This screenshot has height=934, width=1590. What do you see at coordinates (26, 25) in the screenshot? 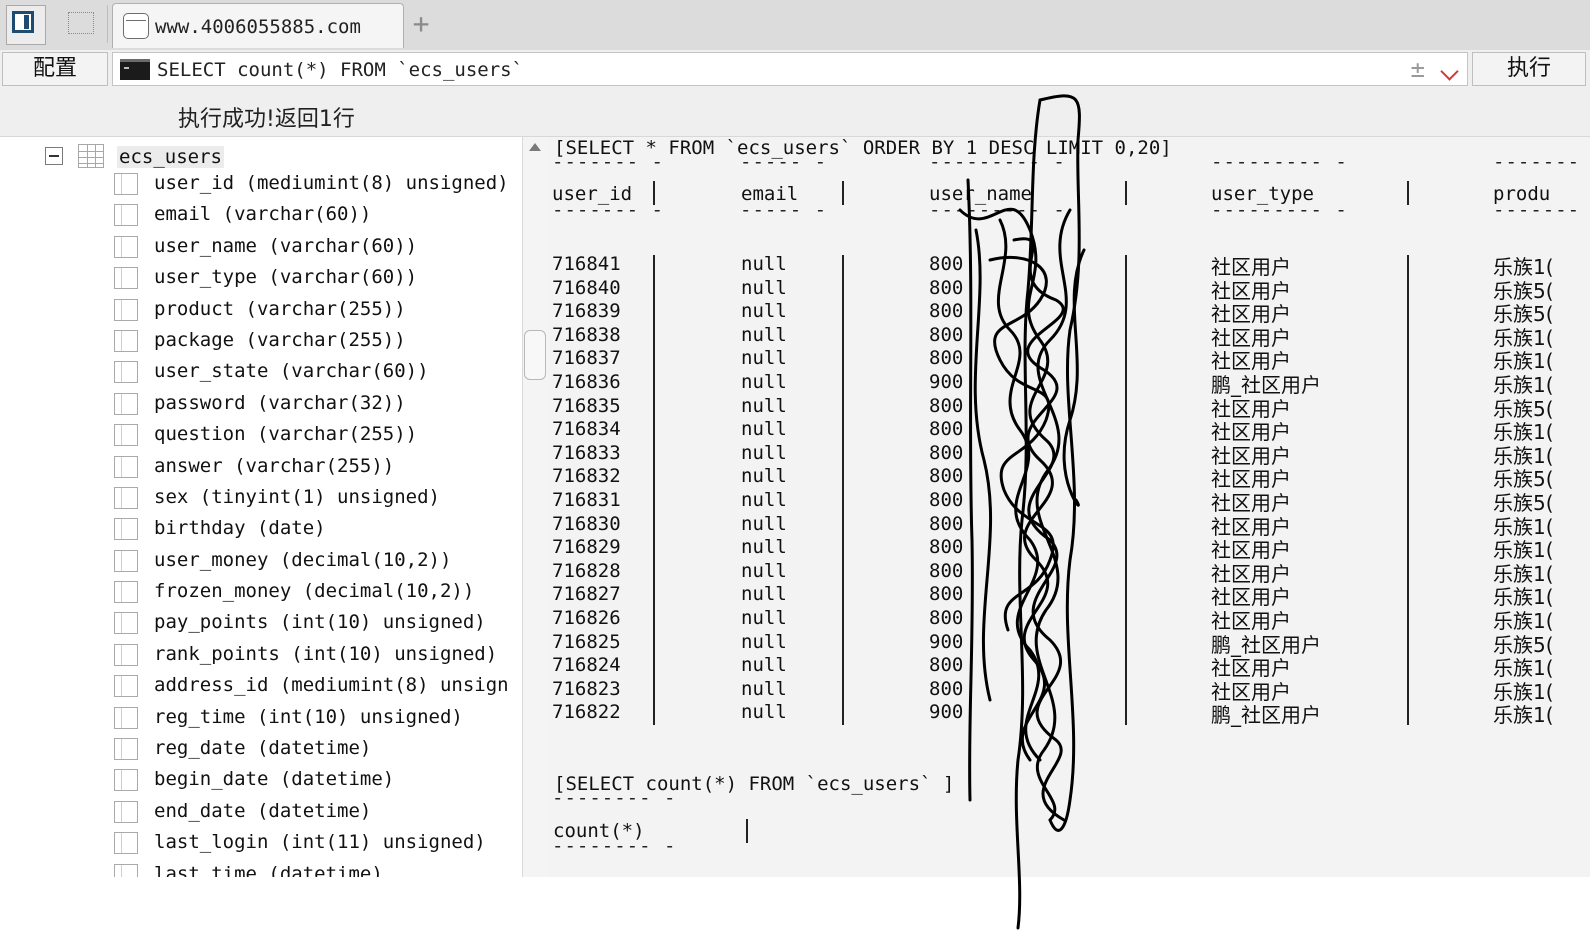
I see `toggle-panel-button` at bounding box center [26, 25].